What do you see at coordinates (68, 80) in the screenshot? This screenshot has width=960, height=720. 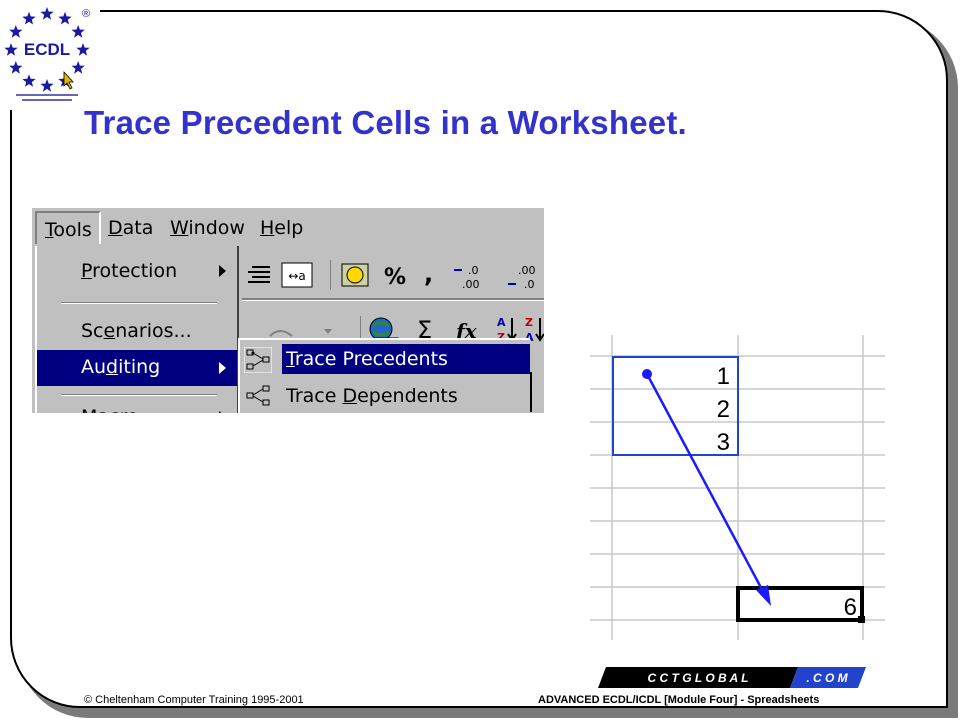 I see `cursor-icon` at bounding box center [68, 80].